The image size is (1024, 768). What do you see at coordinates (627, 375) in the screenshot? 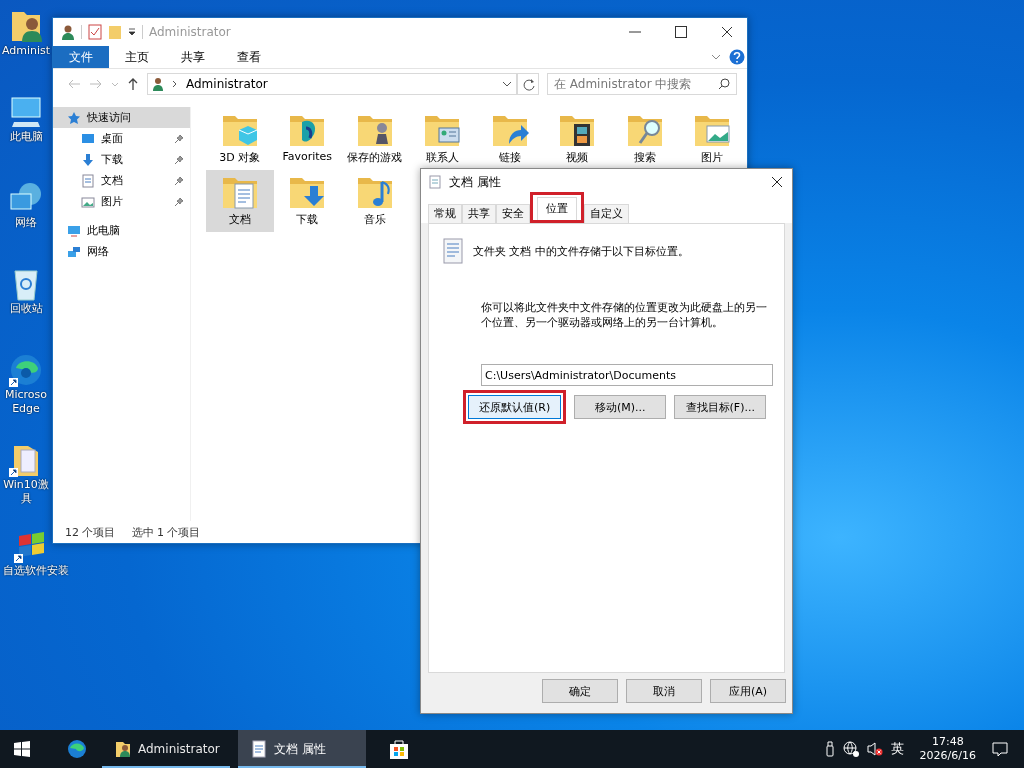
I see `path-field: C:\Users\Administrator\Documents` at bounding box center [627, 375].